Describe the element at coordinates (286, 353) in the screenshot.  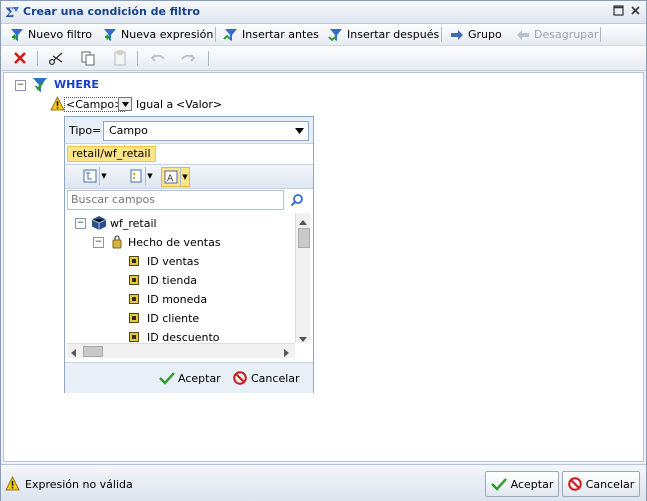
I see `scroll-right-icon` at that location.